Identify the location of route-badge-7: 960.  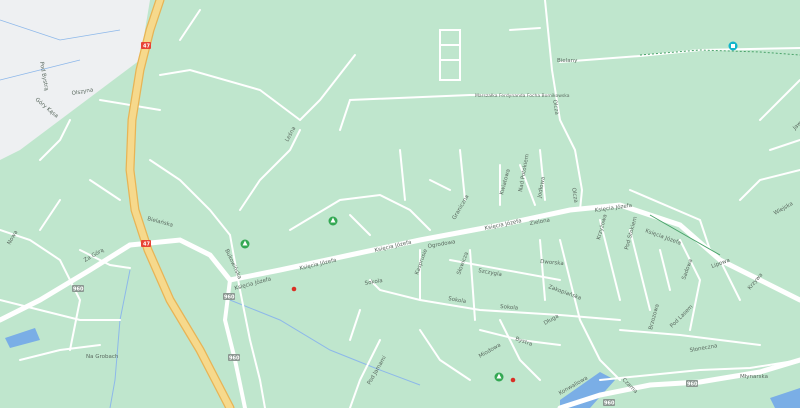
(692, 384).